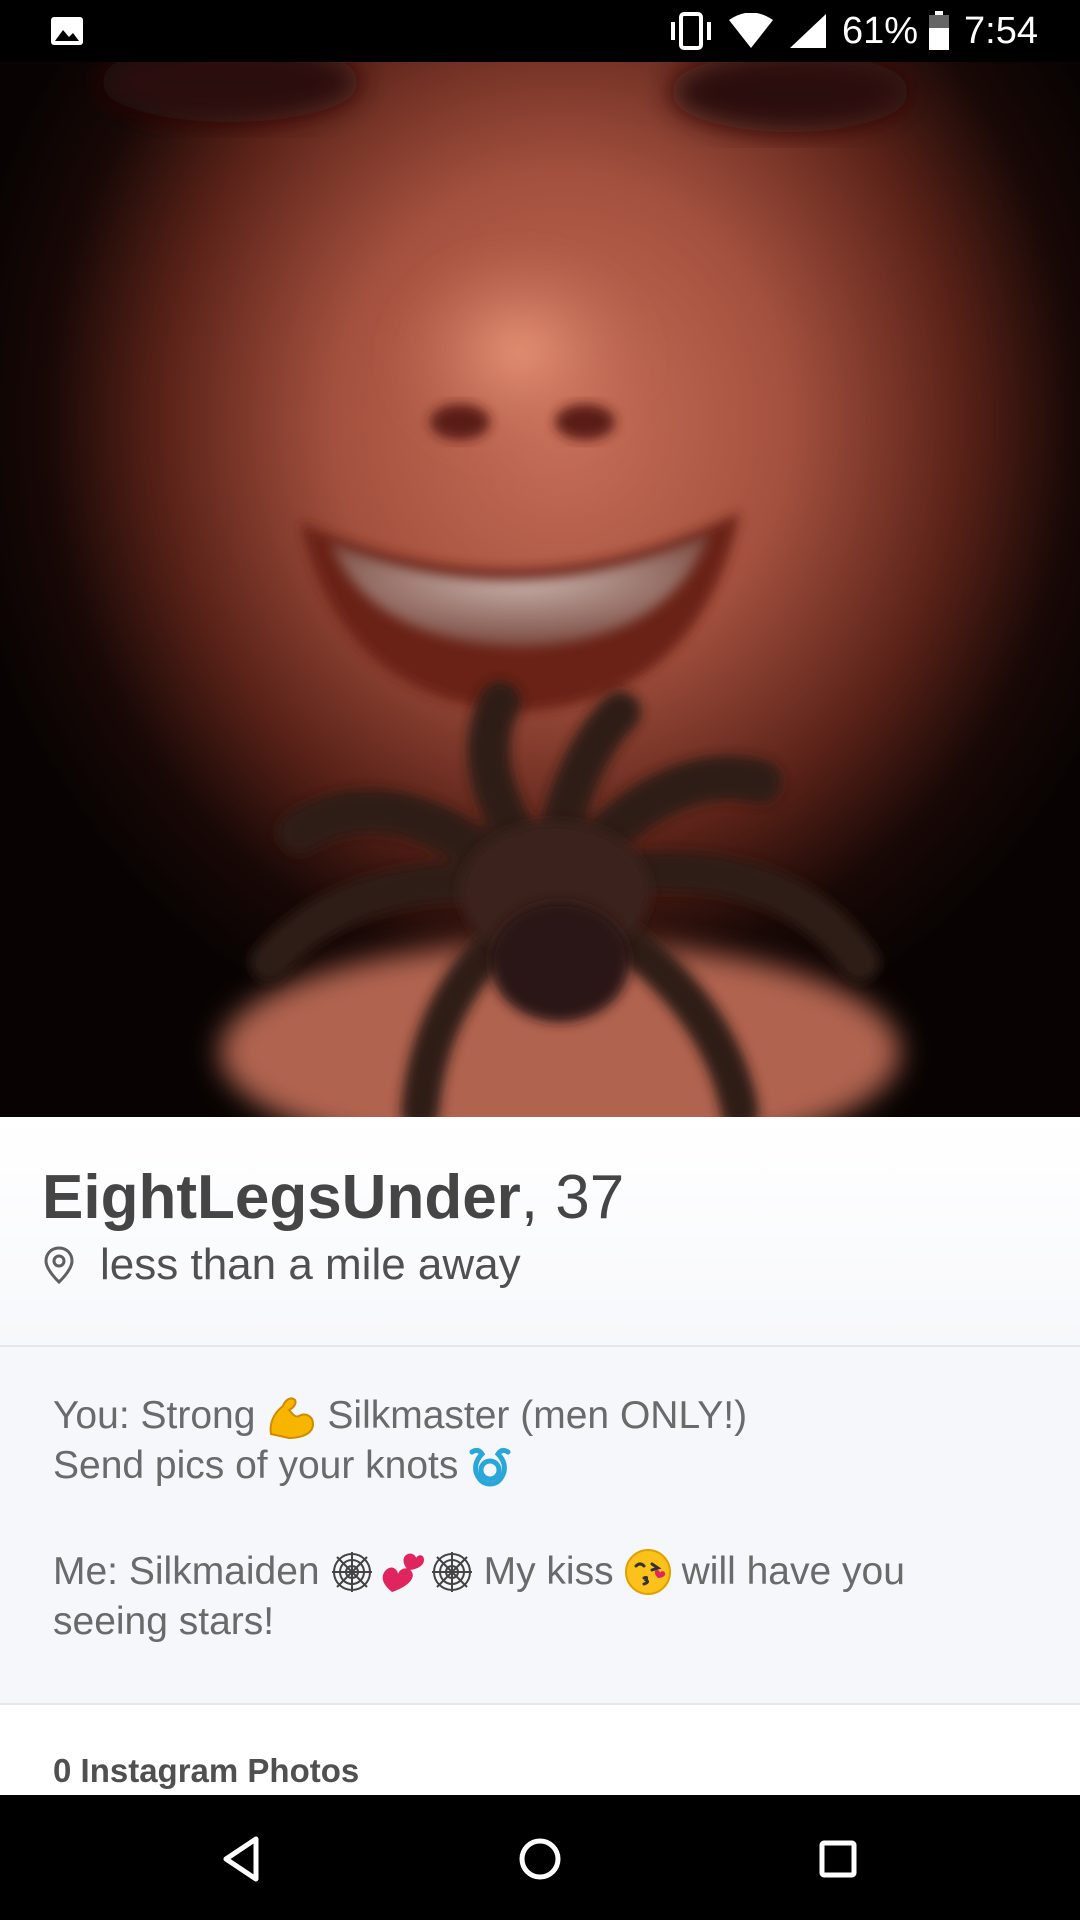  What do you see at coordinates (310, 1264) in the screenshot?
I see `distance-text: less than a mile away` at bounding box center [310, 1264].